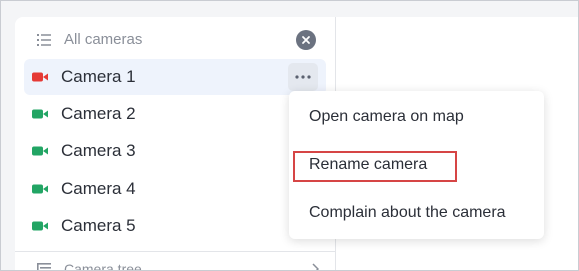  Describe the element at coordinates (98, 76) in the screenshot. I see `camera-label: Camera 1` at that location.